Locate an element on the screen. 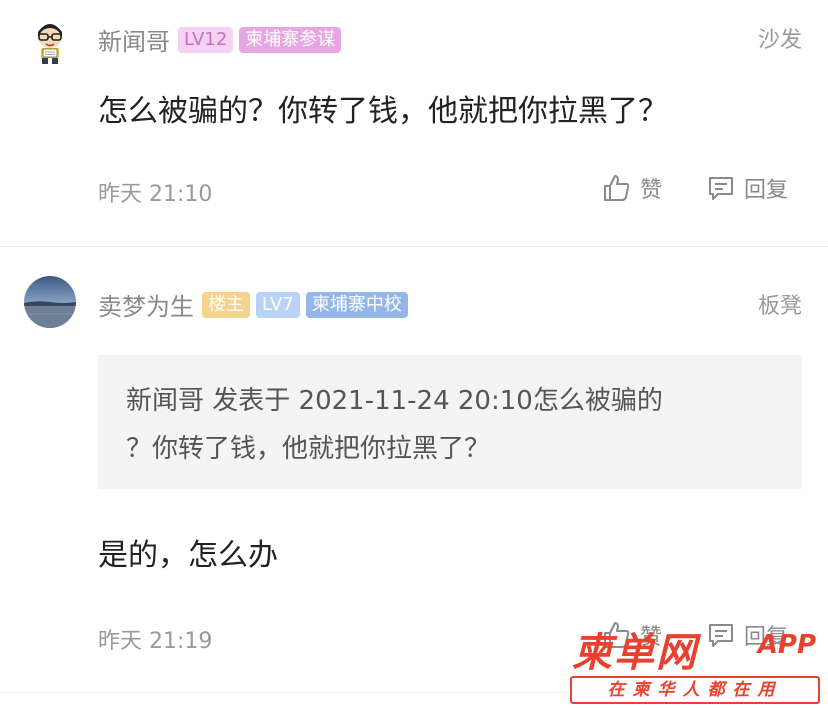 This screenshot has width=828, height=708. thumbs-up-icon is located at coordinates (617, 188).